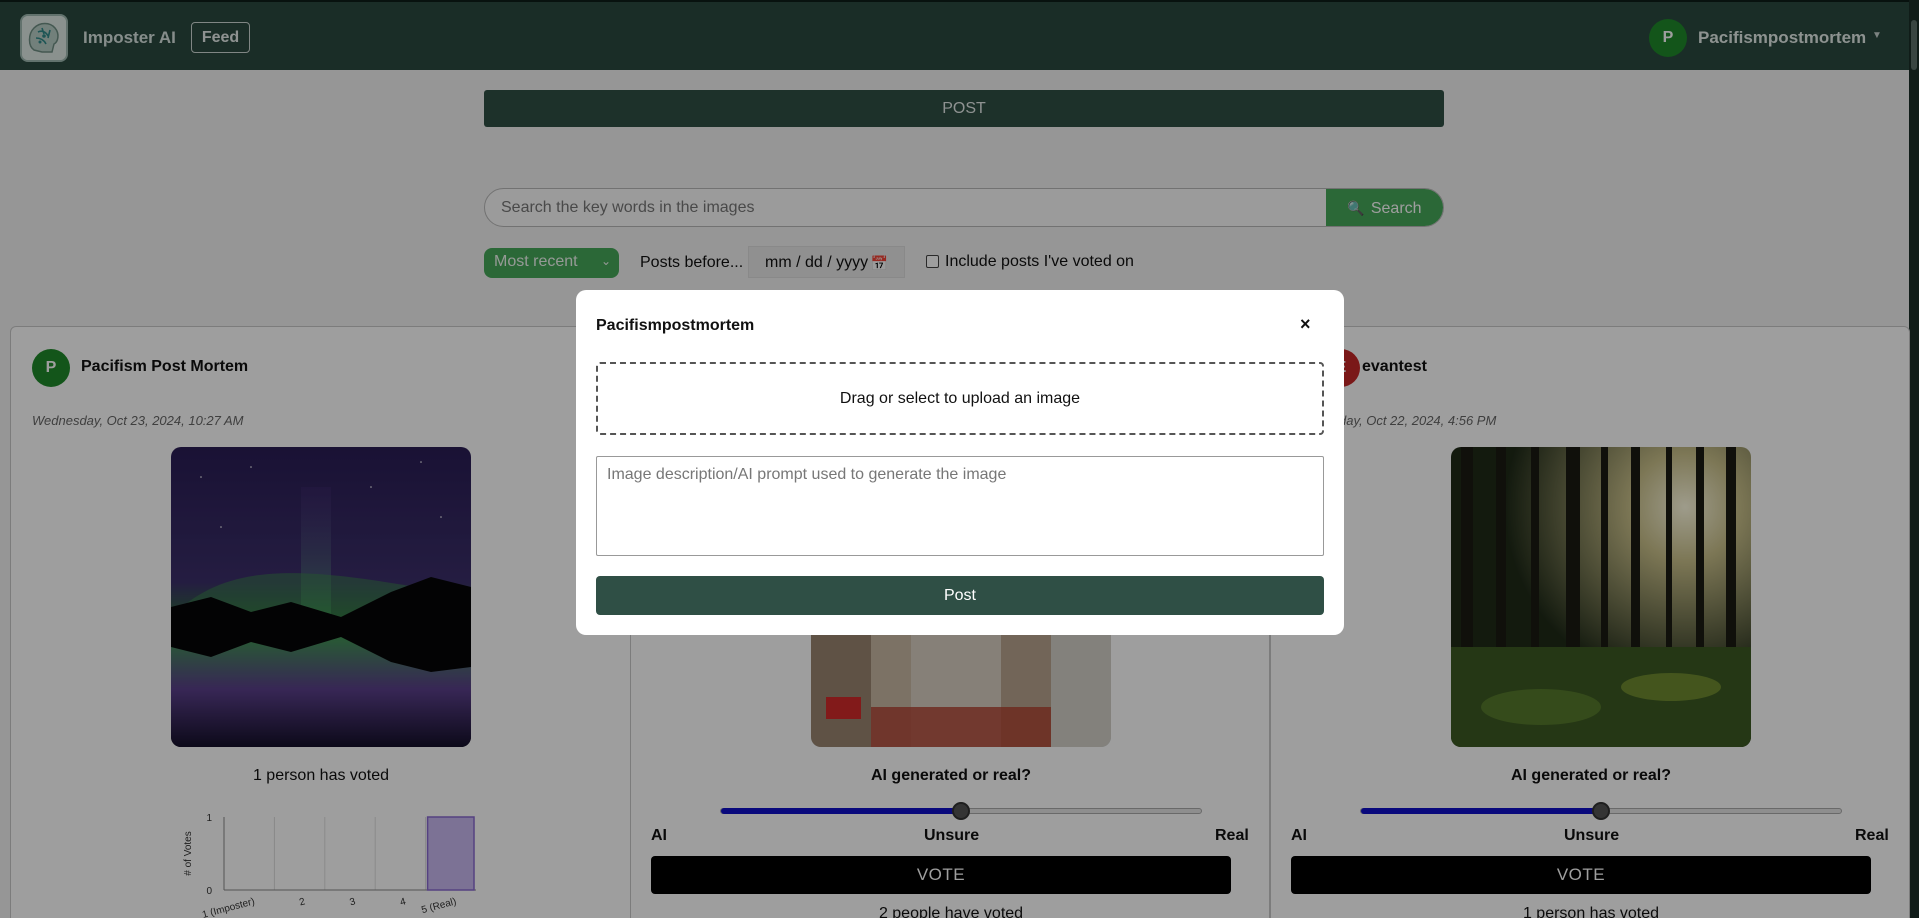  Describe the element at coordinates (960, 398) in the screenshot. I see `image-upload-dropzone: Drag or select to upload an image` at that location.